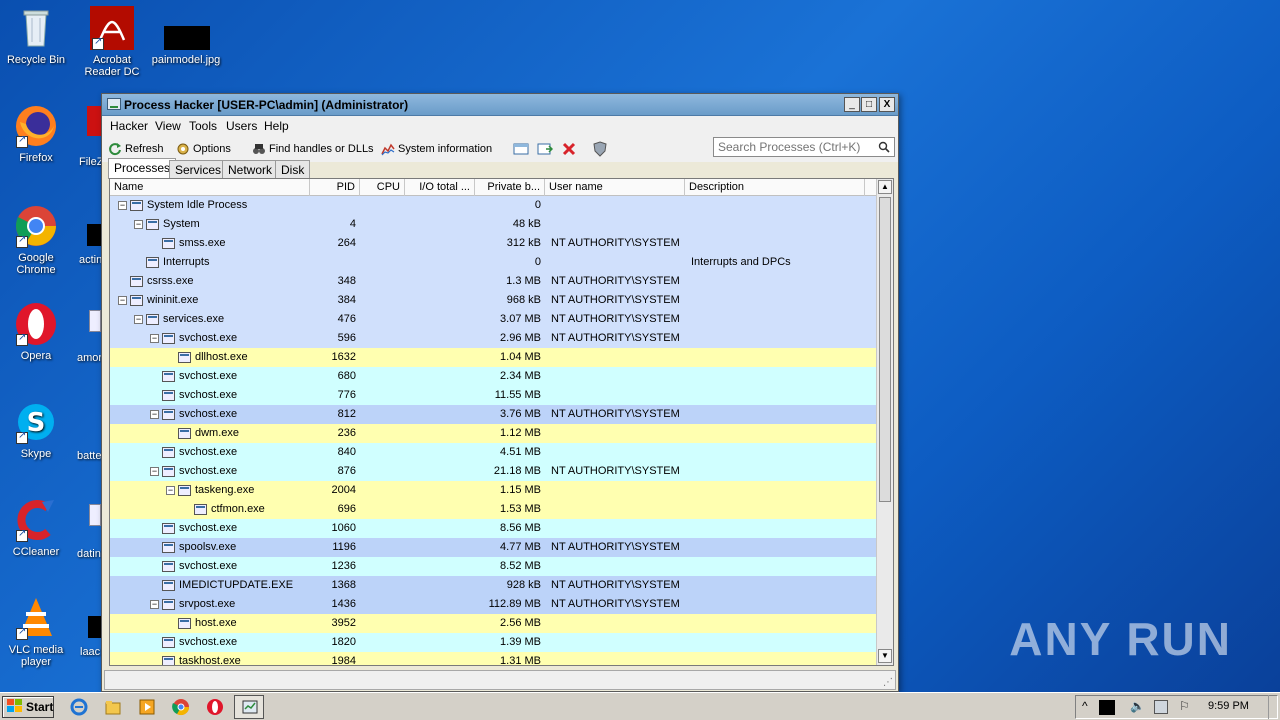  Describe the element at coordinates (493, 395) in the screenshot. I see `table-row: svchost.exe 776 11.55 MB` at that location.